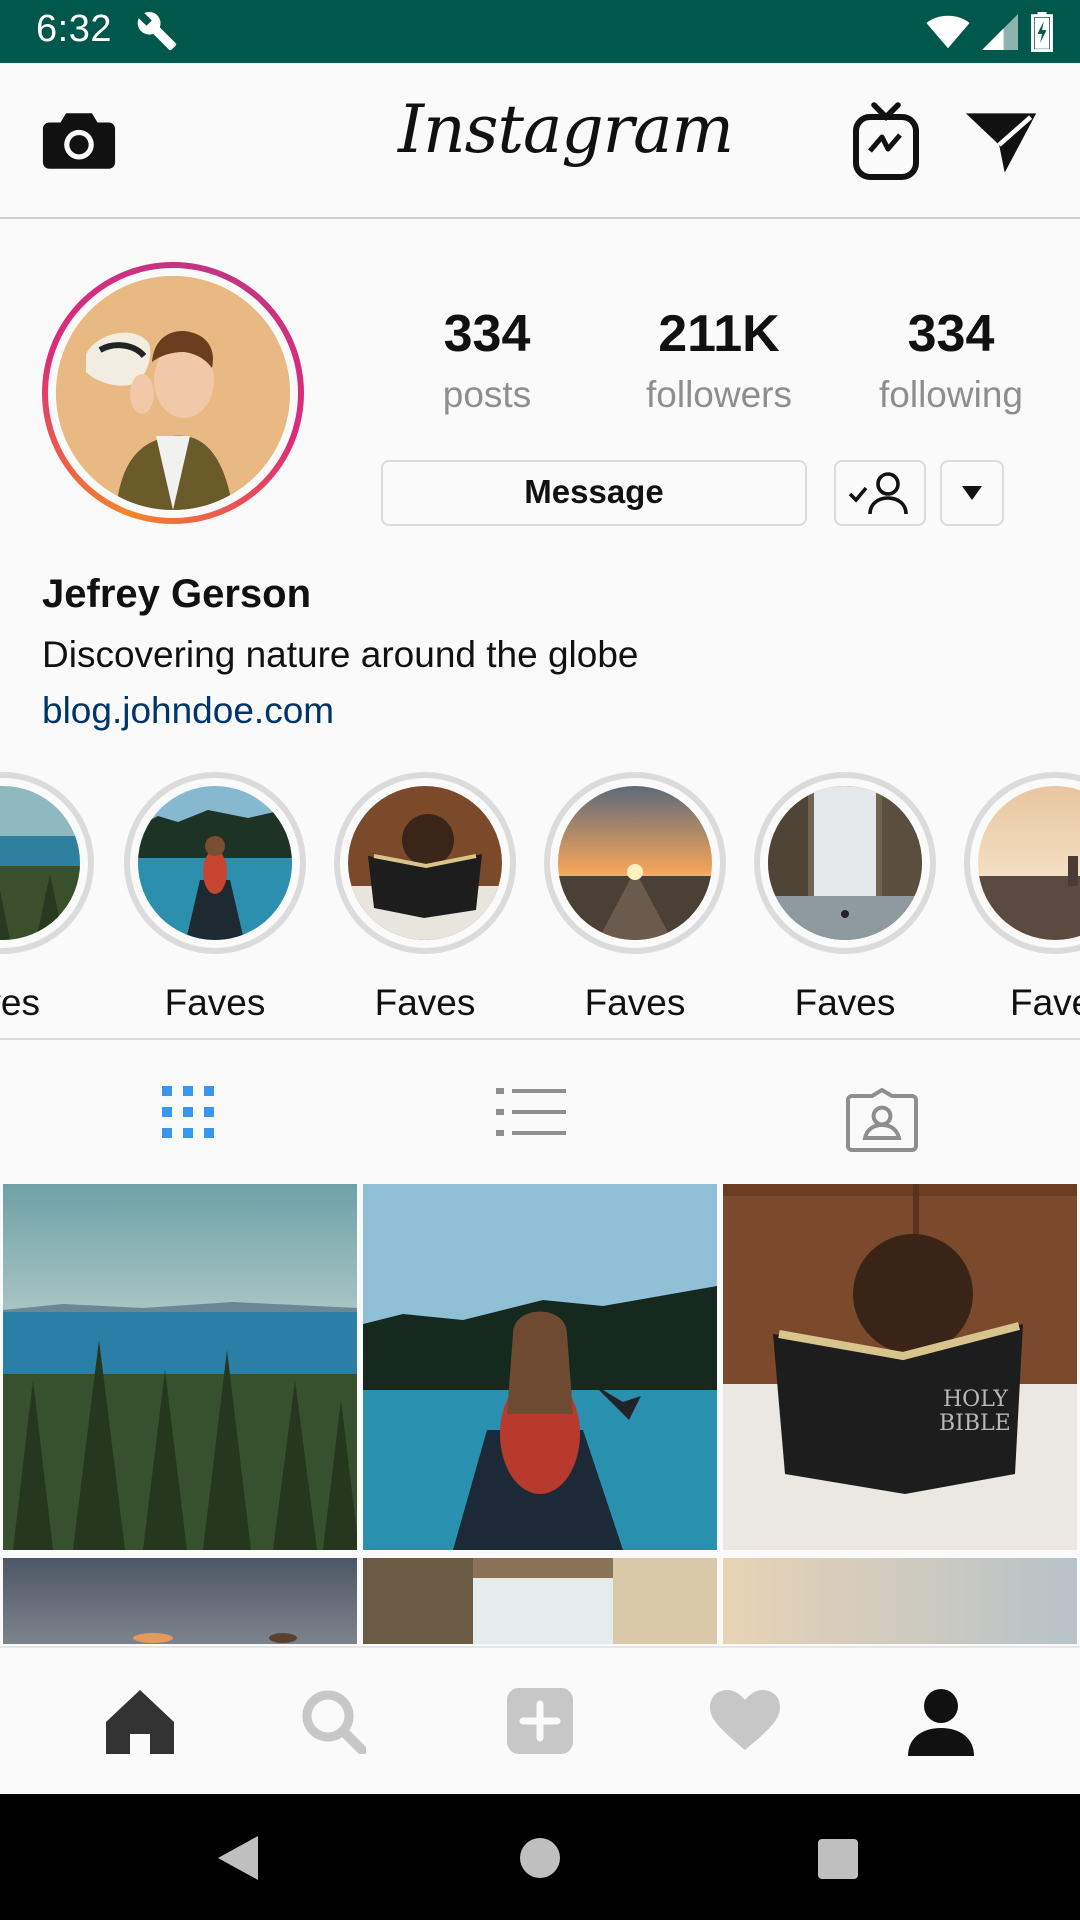 Image resolution: width=1080 pixels, height=1920 pixels. I want to click on status-icons, so click(990, 32).